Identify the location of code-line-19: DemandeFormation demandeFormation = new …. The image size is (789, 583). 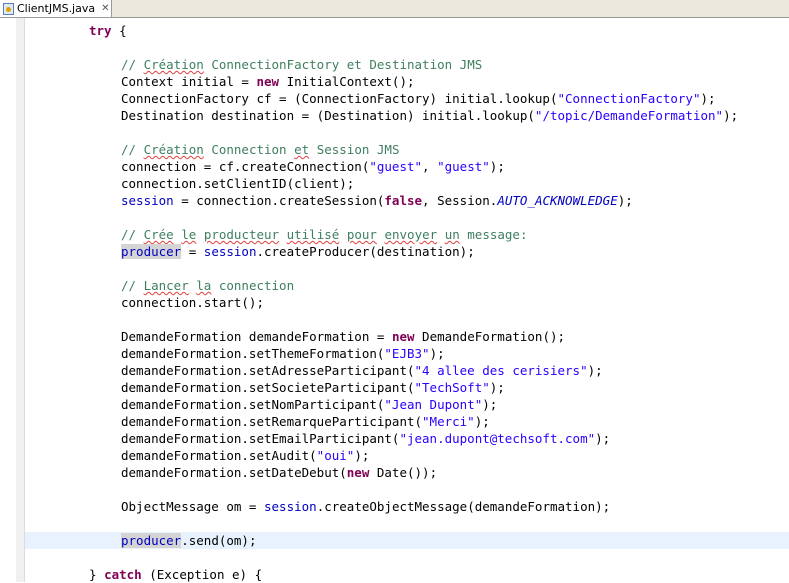
(343, 336).